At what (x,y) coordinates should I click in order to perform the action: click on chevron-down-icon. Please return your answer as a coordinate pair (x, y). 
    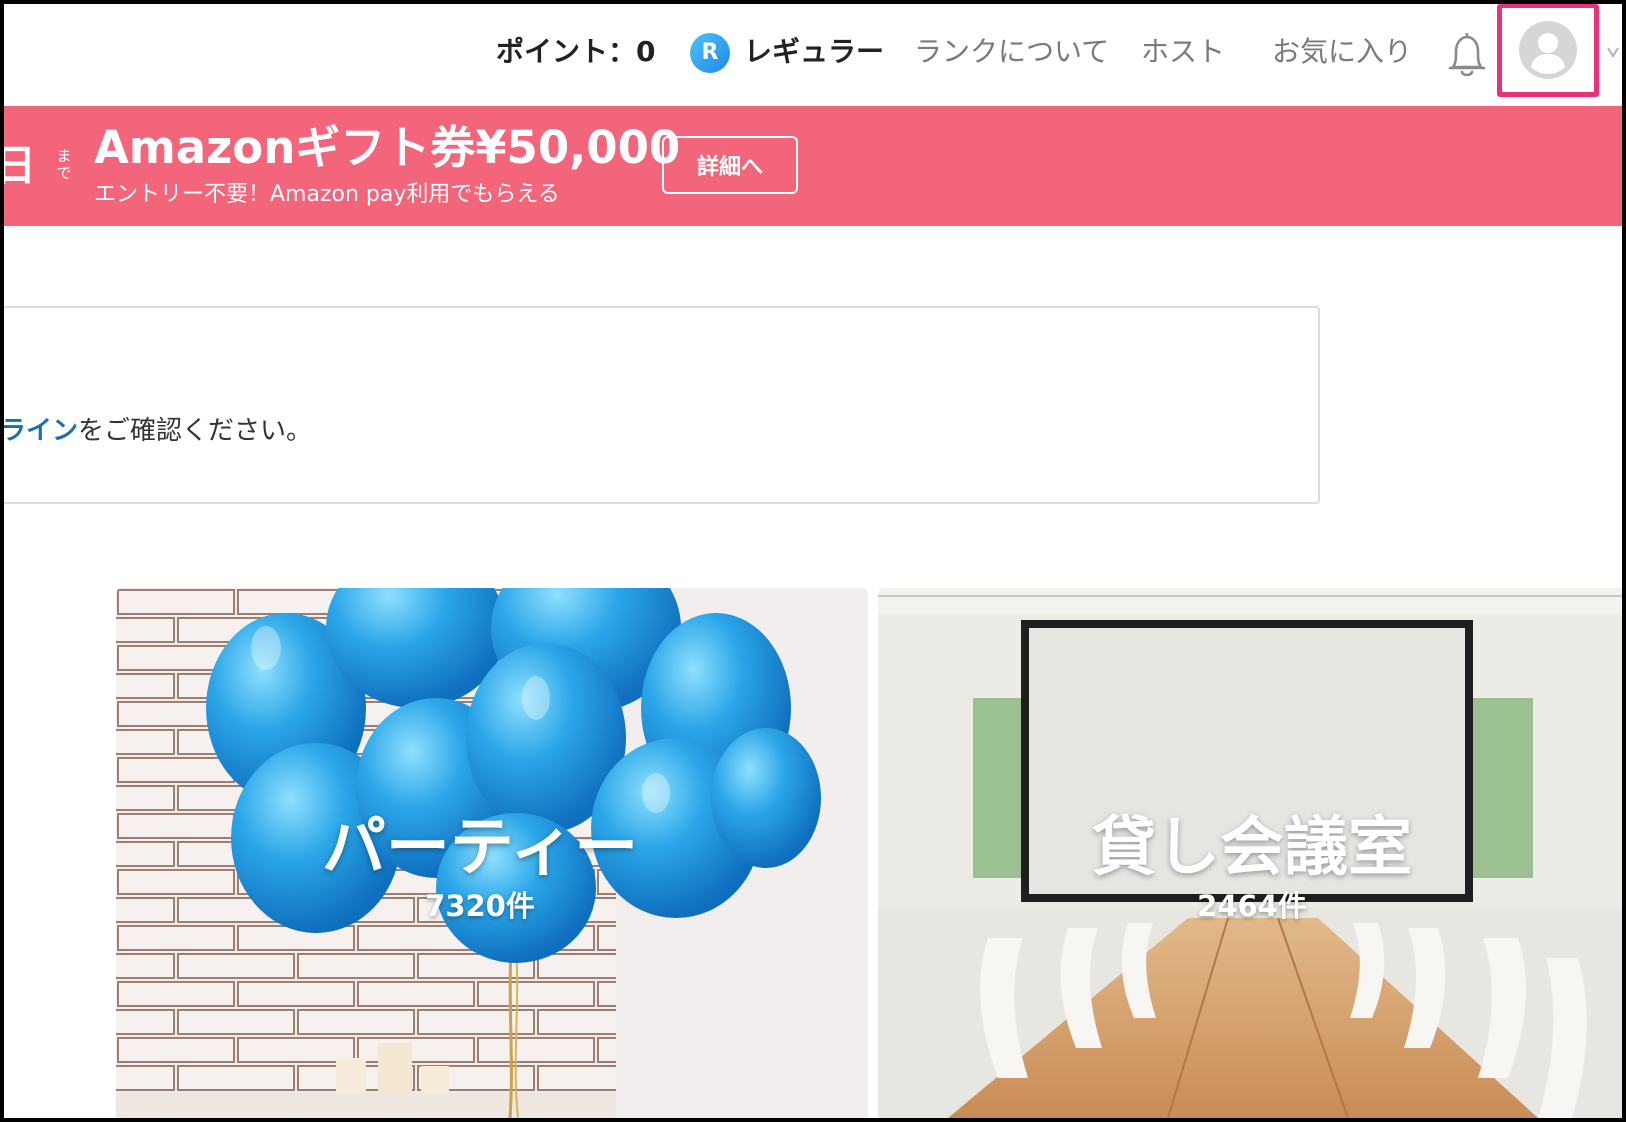
    Looking at the image, I should click on (1613, 53).